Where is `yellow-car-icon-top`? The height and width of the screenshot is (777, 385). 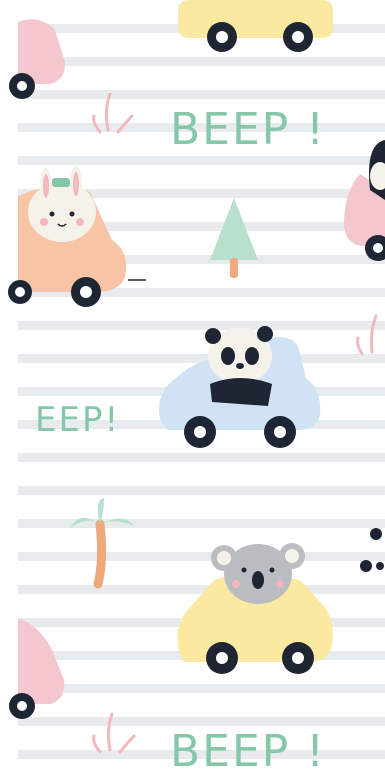 yellow-car-icon-top is located at coordinates (255, 26).